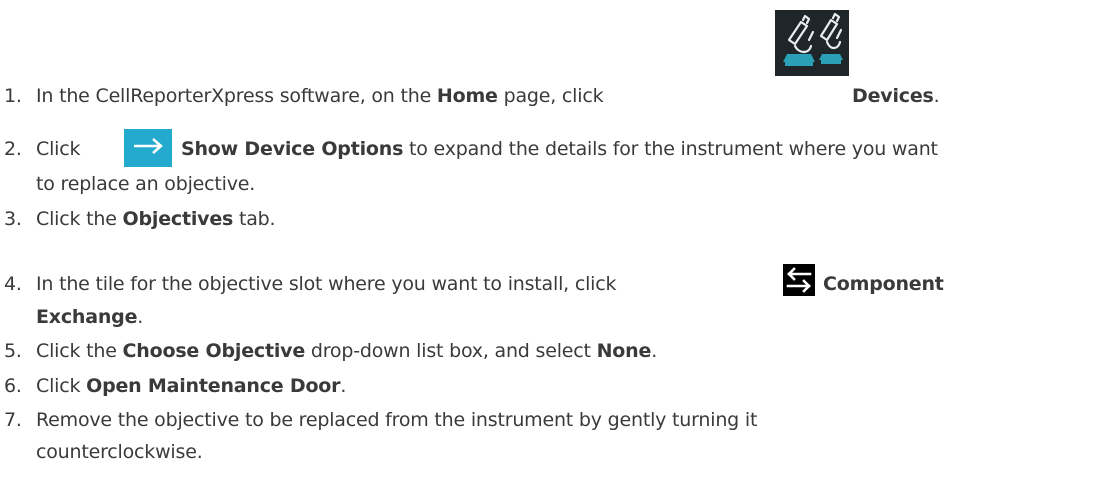  I want to click on component-exchange-icon, so click(799, 280).